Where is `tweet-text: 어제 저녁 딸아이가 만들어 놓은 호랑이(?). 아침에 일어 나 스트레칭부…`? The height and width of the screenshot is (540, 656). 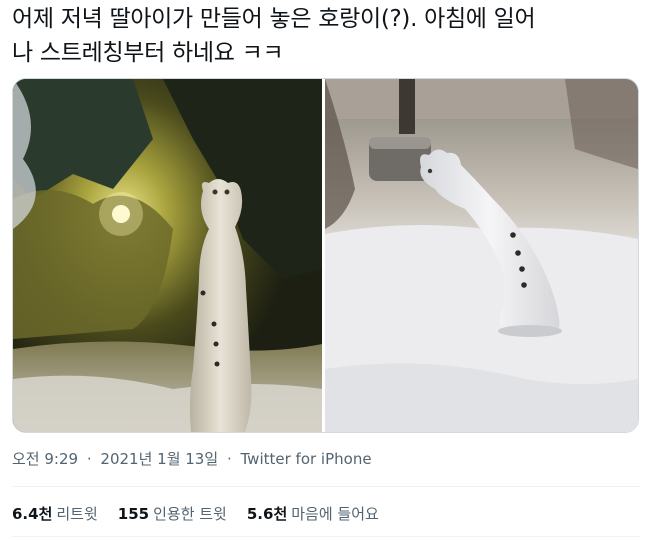 tweet-text: 어제 저녁 딸아이가 만들어 놓은 호랑이(?). 아침에 일어 나 스트레칭부… is located at coordinates (330, 36).